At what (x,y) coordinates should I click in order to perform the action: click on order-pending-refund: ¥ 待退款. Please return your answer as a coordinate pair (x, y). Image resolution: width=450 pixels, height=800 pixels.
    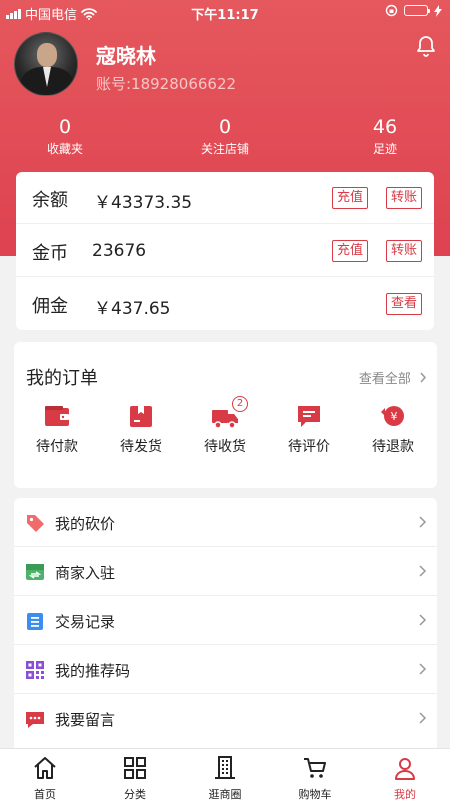
    Looking at the image, I should click on (393, 429).